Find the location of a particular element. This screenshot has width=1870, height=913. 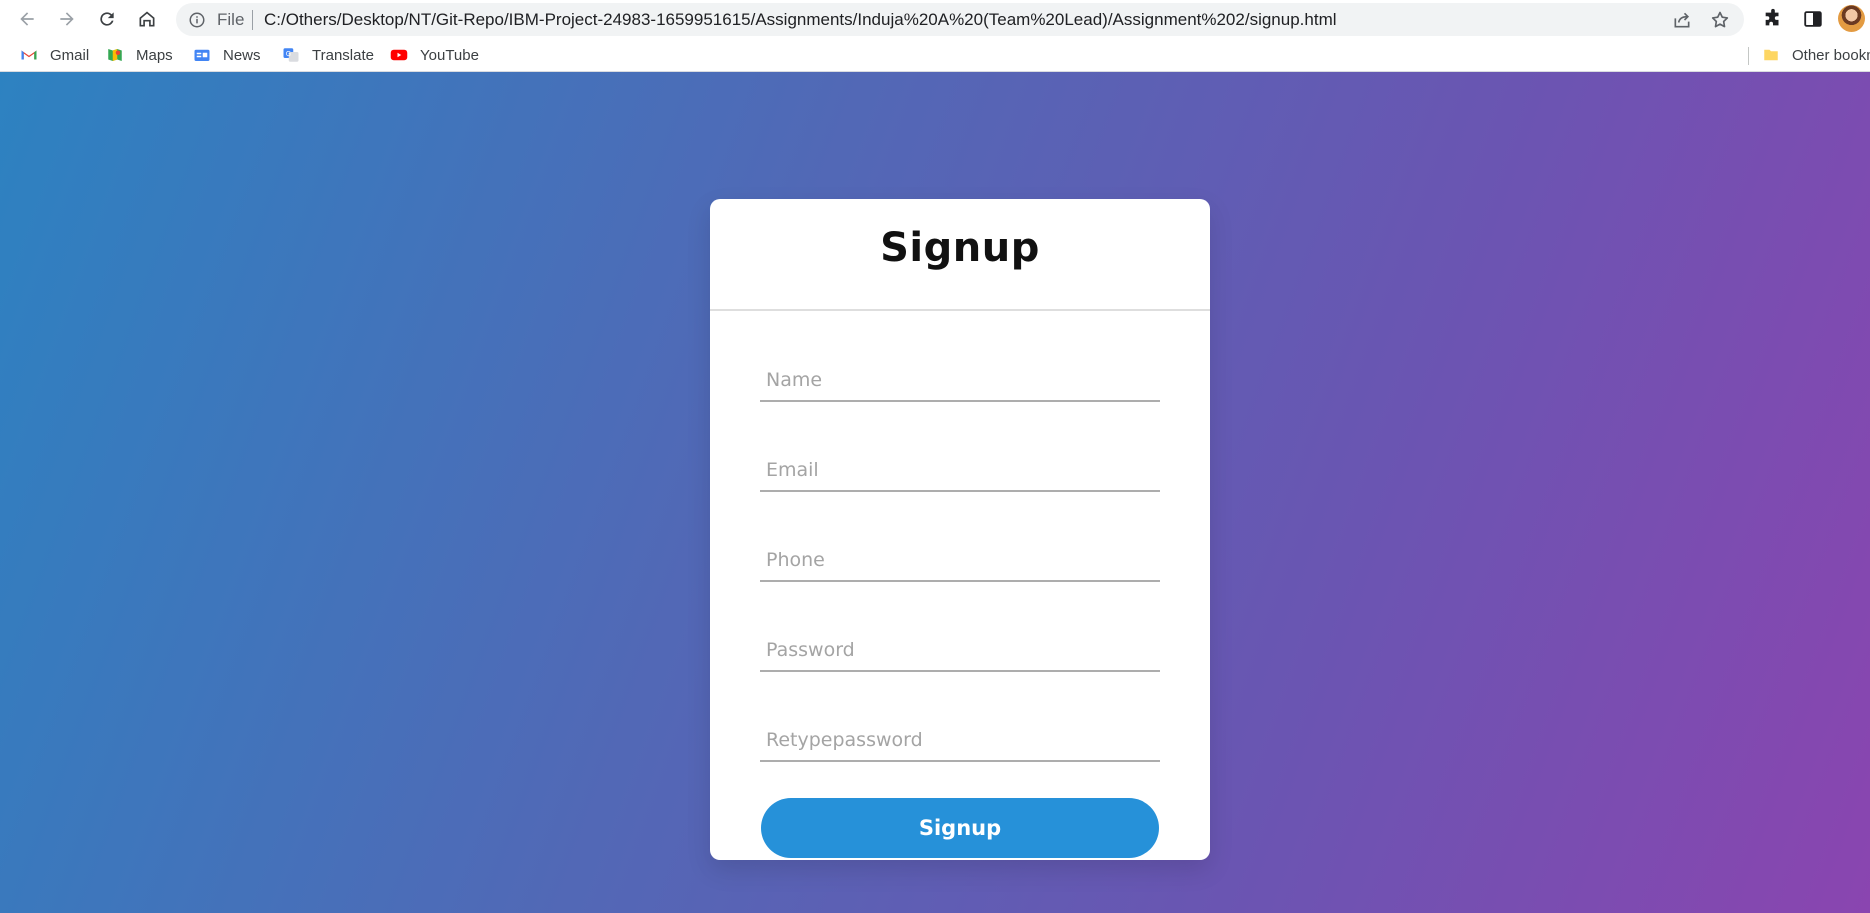

bookmark-label: YouTube is located at coordinates (449, 55).